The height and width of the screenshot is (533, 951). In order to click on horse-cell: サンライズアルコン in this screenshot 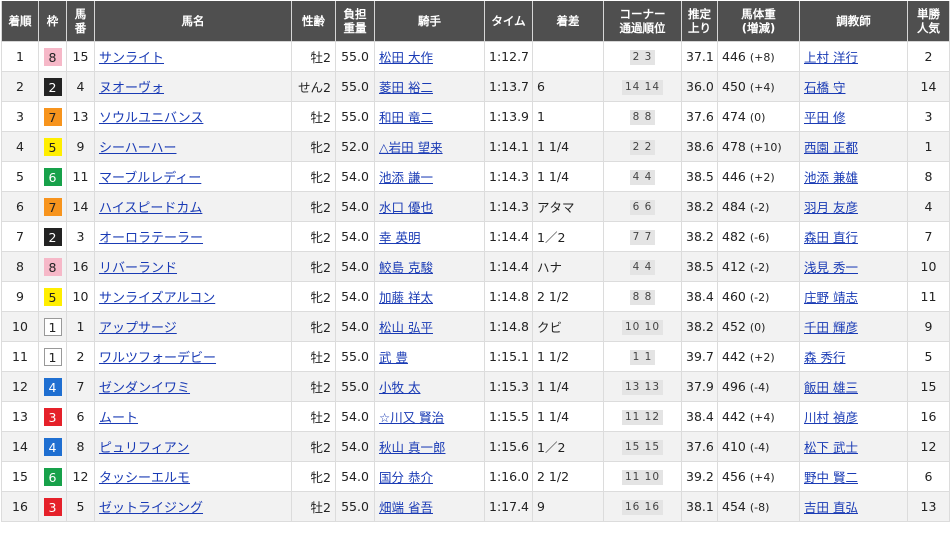, I will do `click(193, 296)`.